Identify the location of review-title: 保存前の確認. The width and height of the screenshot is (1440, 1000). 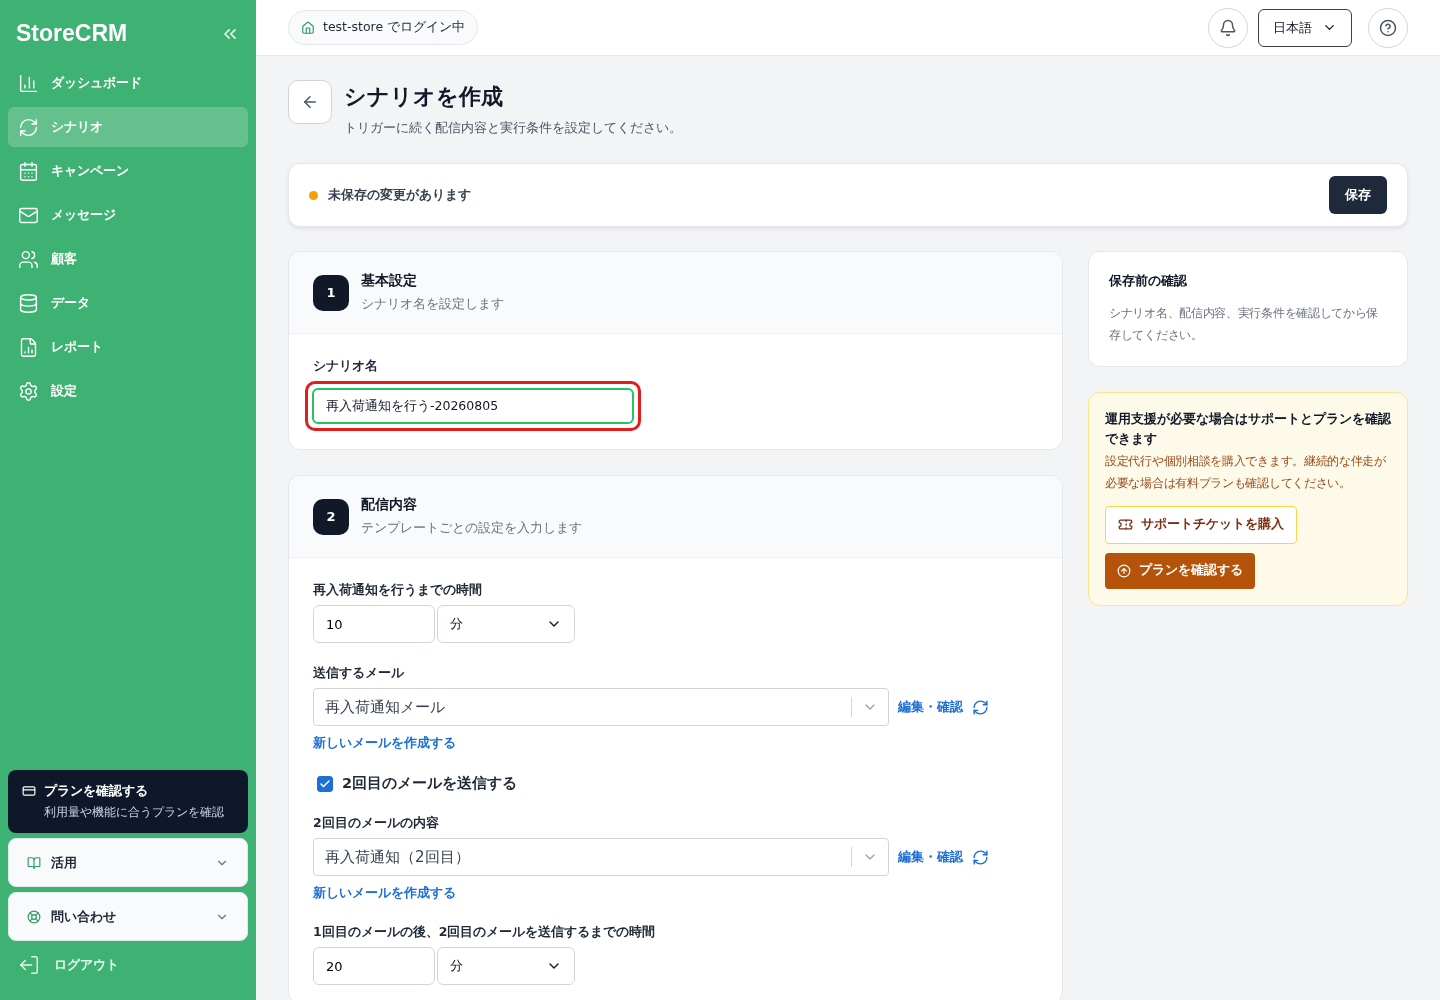
(1148, 281).